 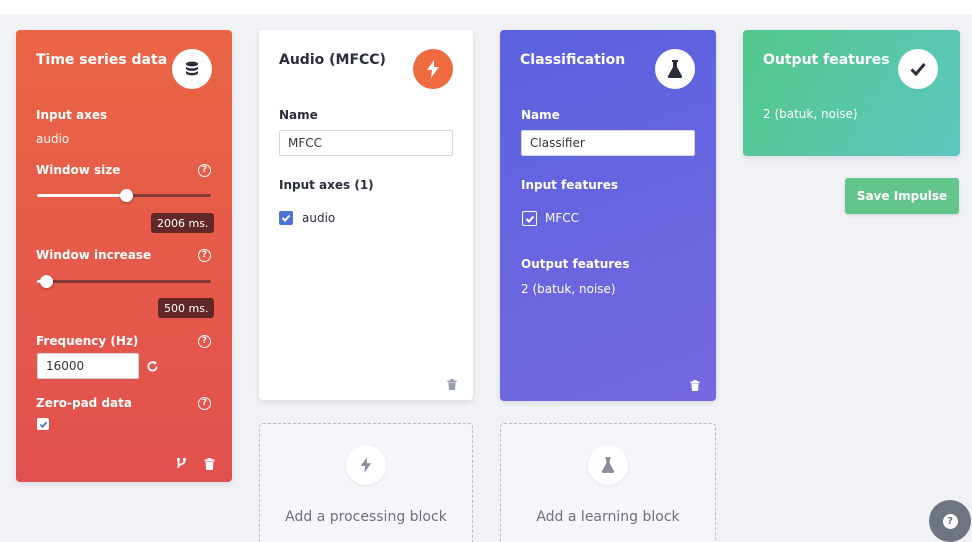 What do you see at coordinates (902, 196) in the screenshot?
I see `save-impulse-button: Save Impulse` at bounding box center [902, 196].